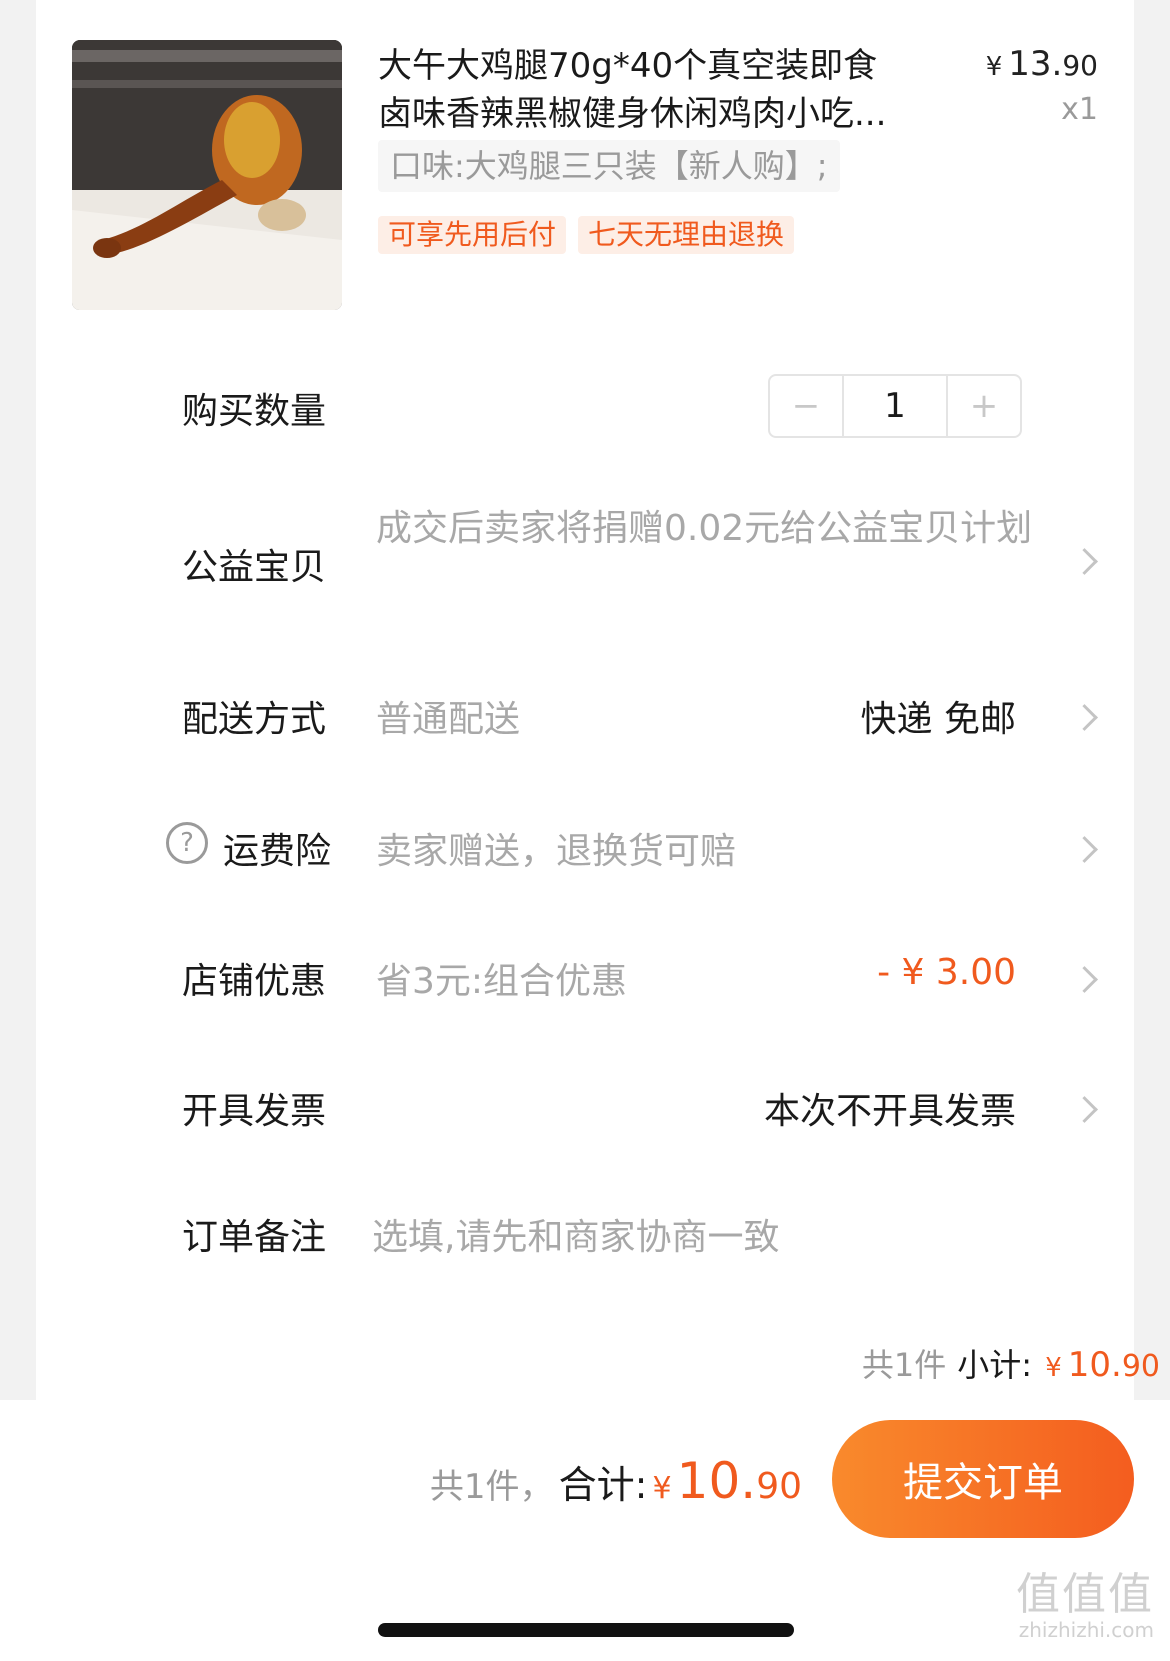 The image size is (1170, 1661). What do you see at coordinates (686, 235) in the screenshot?
I see `tag-free-return: 七天无理由退换` at bounding box center [686, 235].